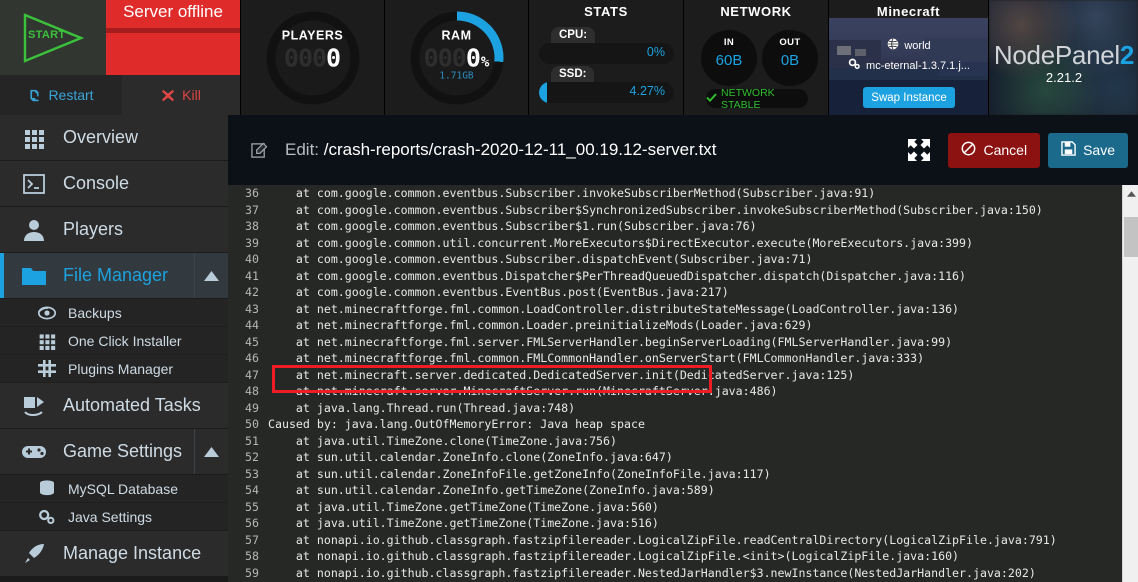  I want to click on ssd-bar-fill, so click(543, 92).